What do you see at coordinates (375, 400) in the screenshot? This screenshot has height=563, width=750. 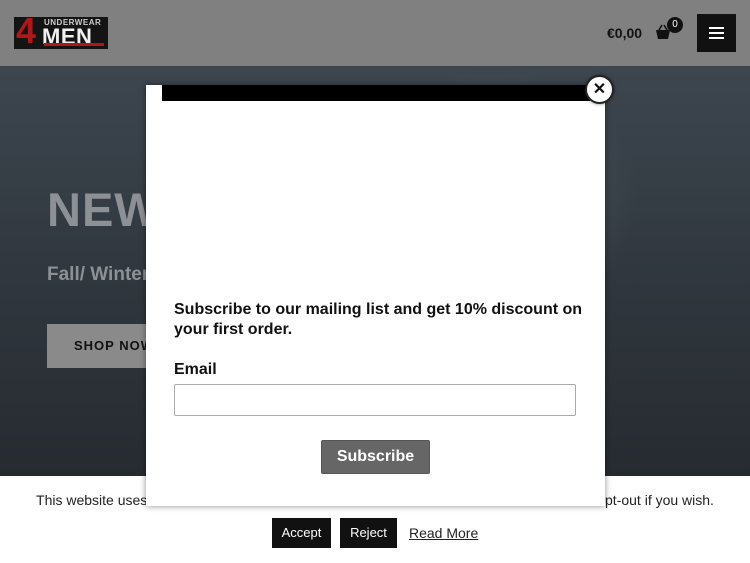 I see `email-field` at bounding box center [375, 400].